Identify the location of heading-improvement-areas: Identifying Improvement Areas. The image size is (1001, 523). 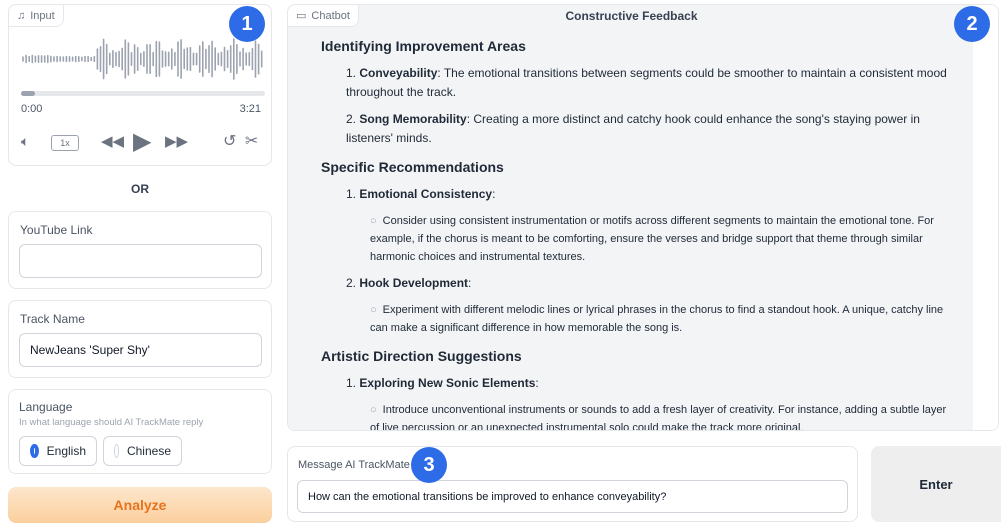
(423, 46).